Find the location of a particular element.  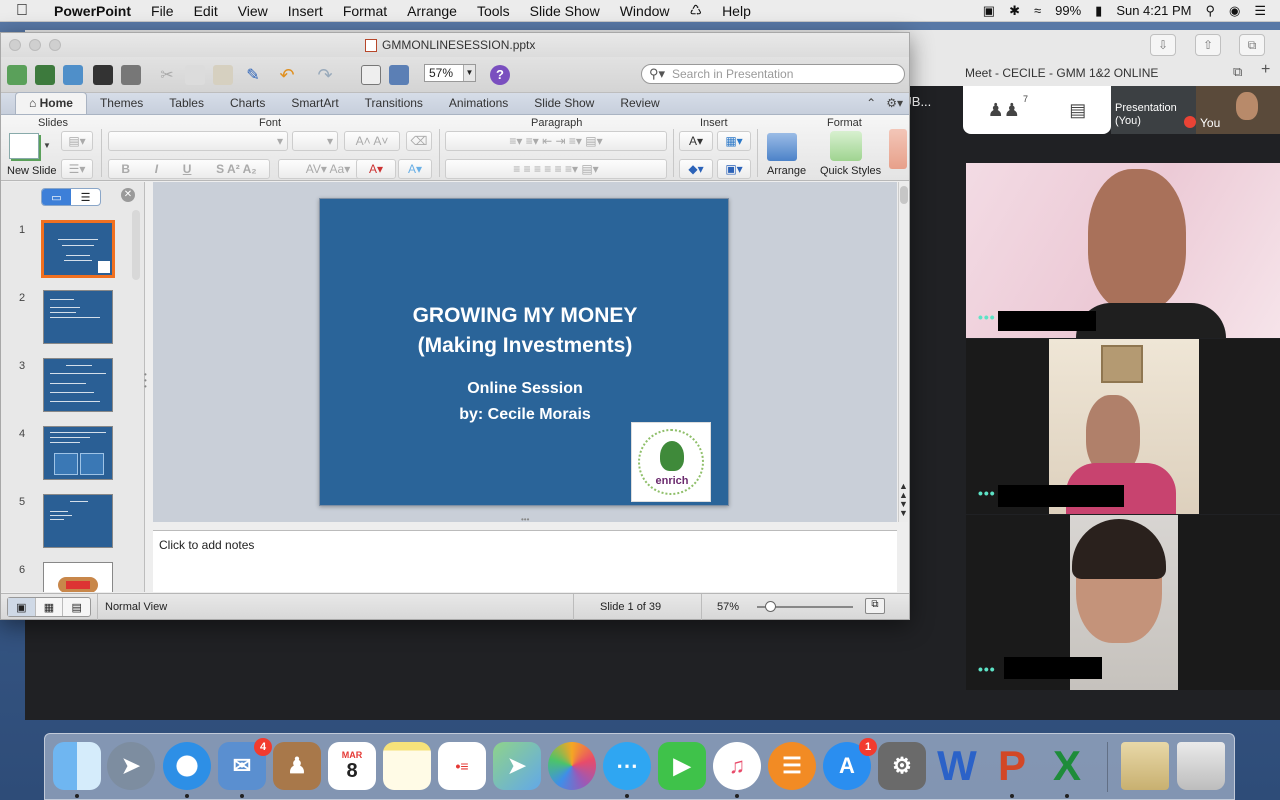

font-color-icon: A▾ is located at coordinates (376, 169).